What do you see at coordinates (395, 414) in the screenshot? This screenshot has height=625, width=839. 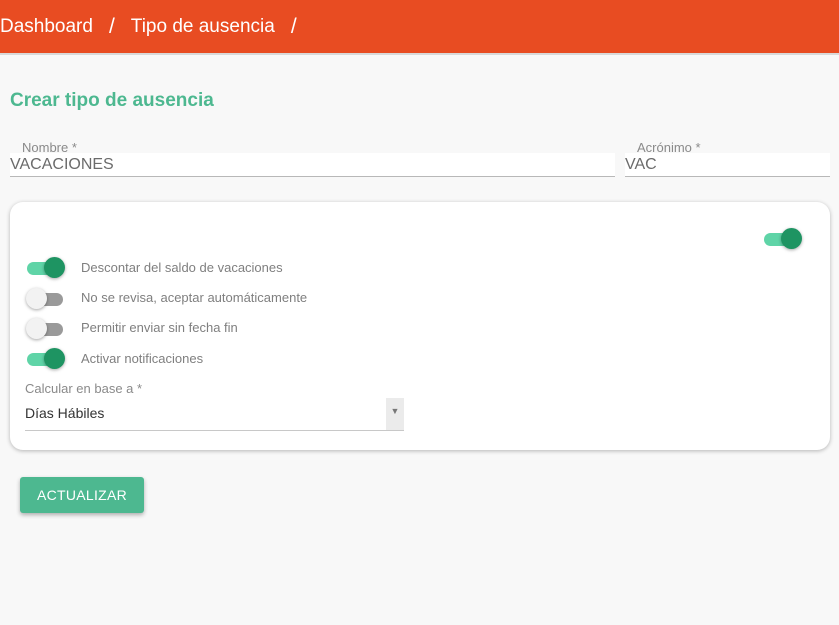 I see `triangle-down-icon: ▼` at bounding box center [395, 414].